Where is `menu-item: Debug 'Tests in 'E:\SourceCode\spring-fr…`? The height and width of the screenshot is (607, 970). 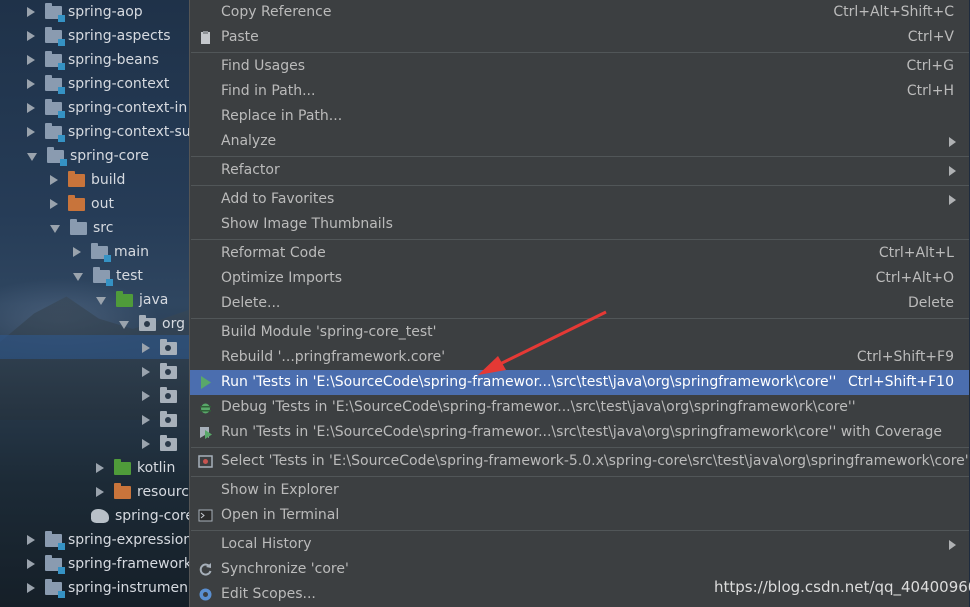 menu-item: Debug 'Tests in 'E:\SourceCode\spring-fr… is located at coordinates (579, 407).